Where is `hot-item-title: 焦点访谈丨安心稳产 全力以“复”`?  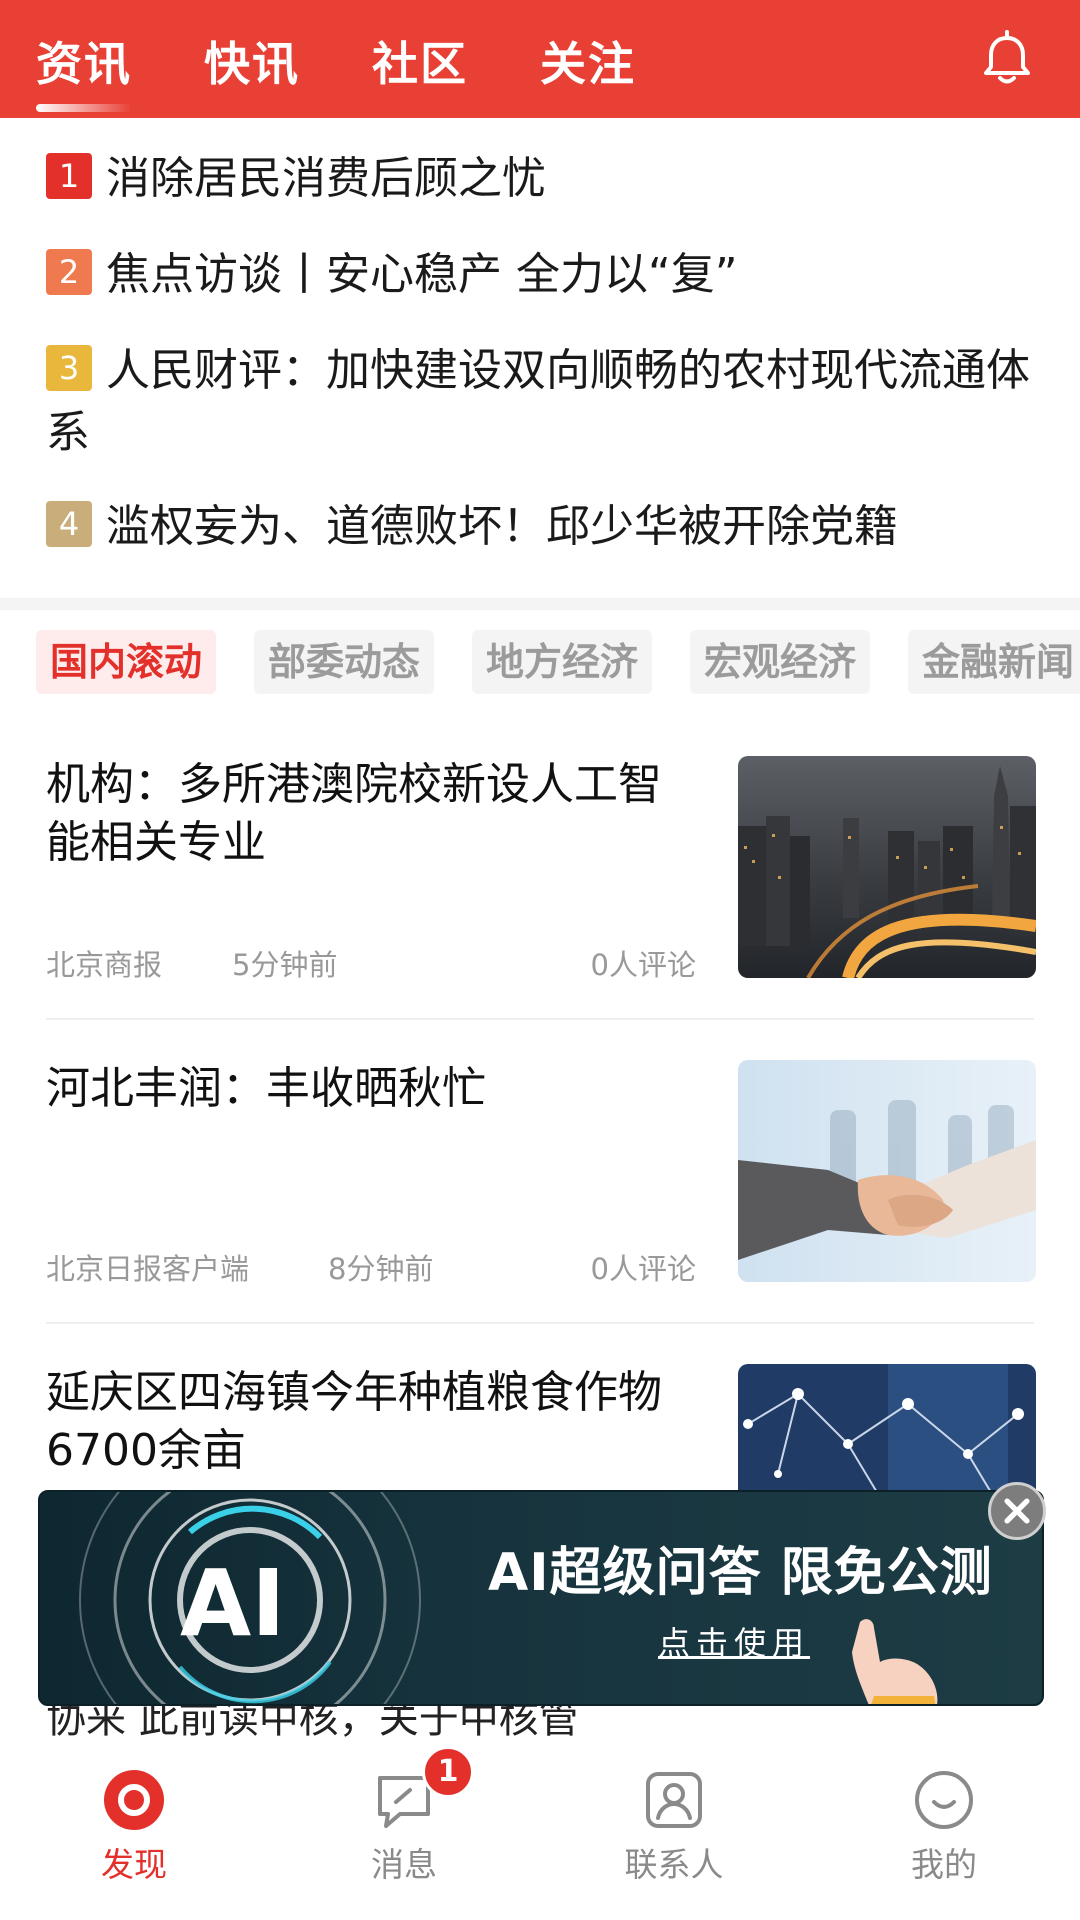
hot-item-title: 焦点访谈丨安心稳产 全力以“复” is located at coordinates (422, 274).